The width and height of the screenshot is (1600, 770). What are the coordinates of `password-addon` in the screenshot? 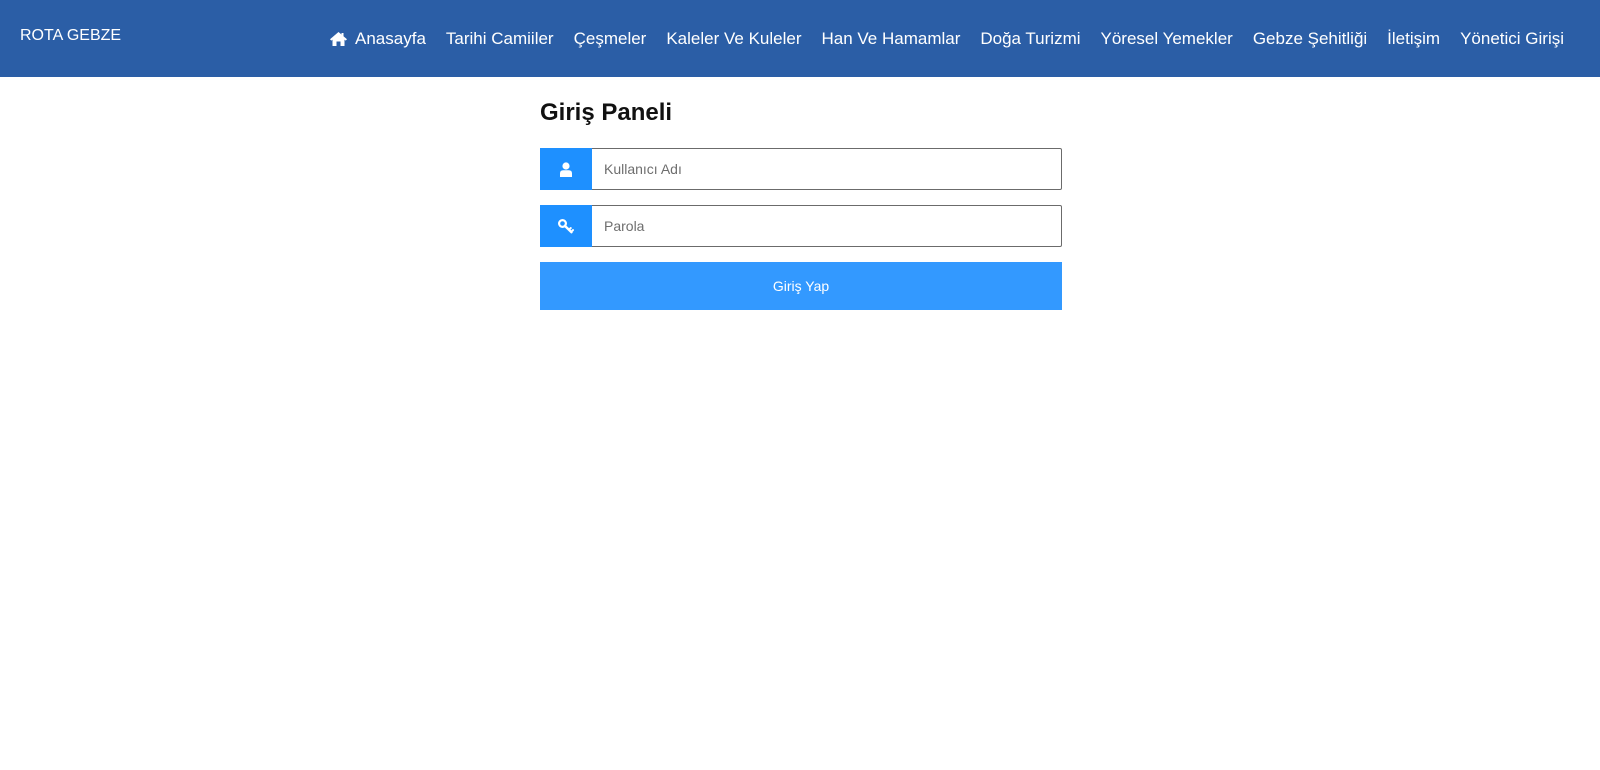 It's located at (566, 226).